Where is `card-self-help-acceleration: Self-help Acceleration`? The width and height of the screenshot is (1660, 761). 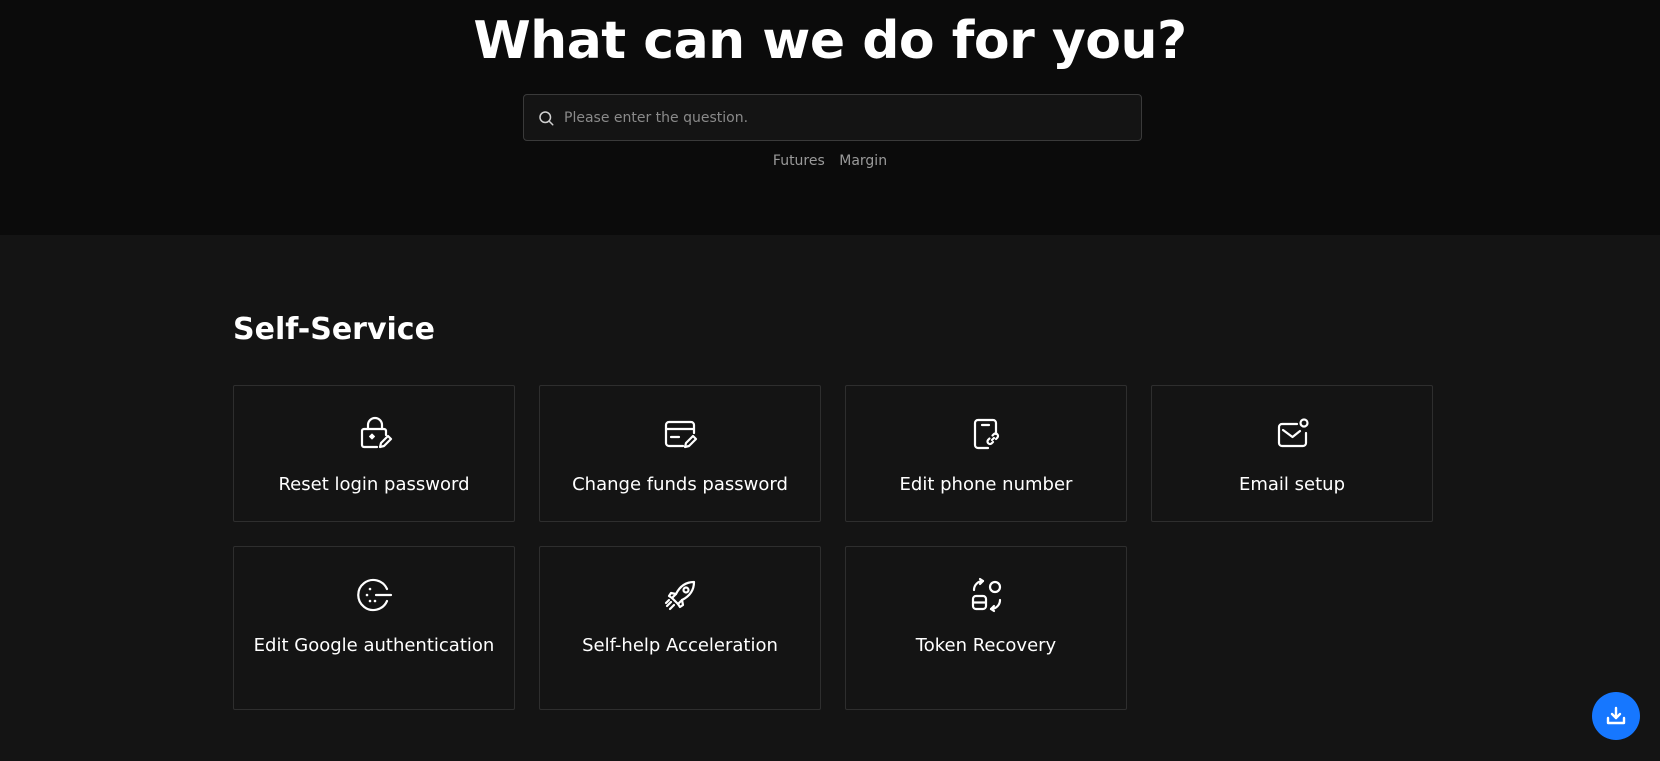
card-self-help-acceleration: Self-help Acceleration is located at coordinates (680, 628).